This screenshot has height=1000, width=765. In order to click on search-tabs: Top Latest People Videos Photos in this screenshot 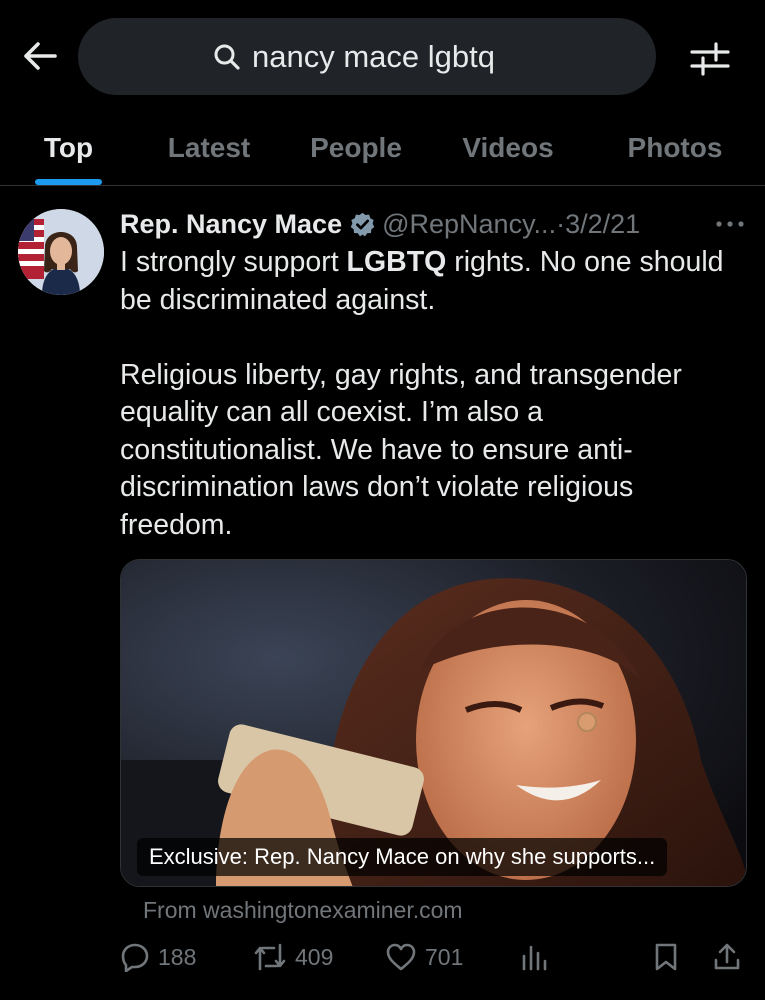, I will do `click(382, 148)`.